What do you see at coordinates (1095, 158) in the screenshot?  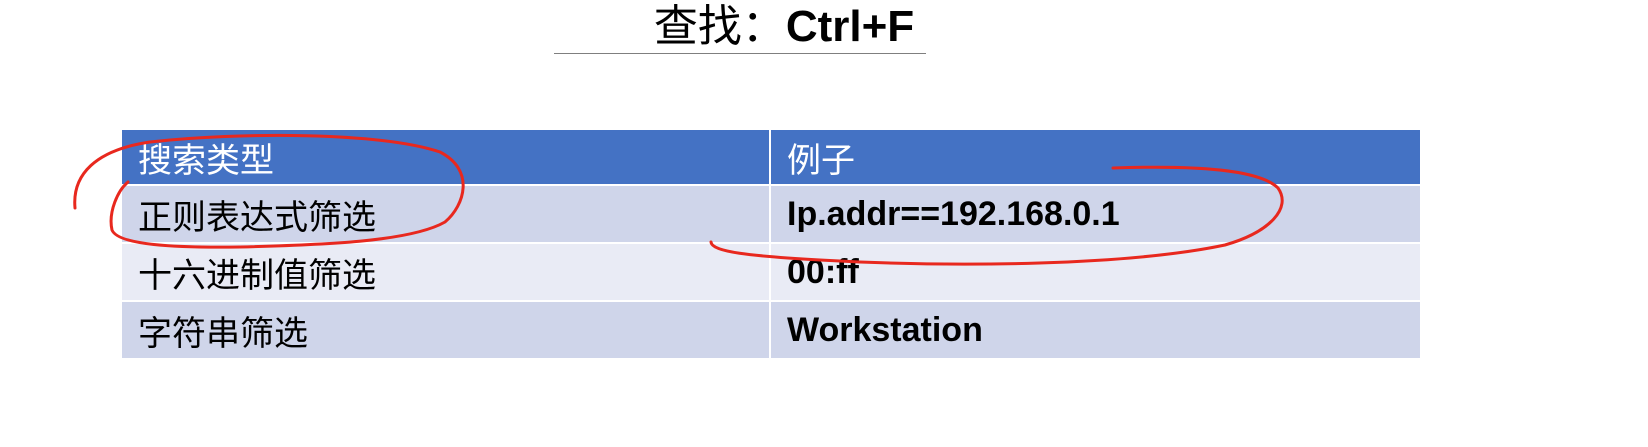 I see `header-example: 例子` at bounding box center [1095, 158].